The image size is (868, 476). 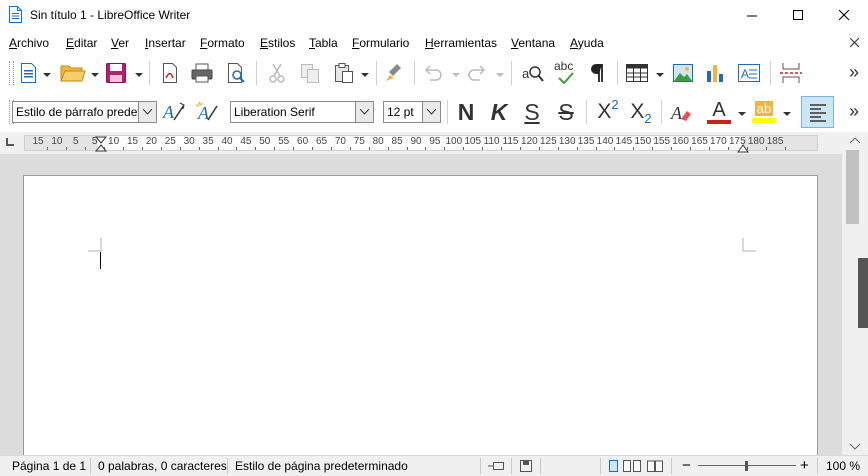 What do you see at coordinates (817, 112) in the screenshot?
I see `align-left-button` at bounding box center [817, 112].